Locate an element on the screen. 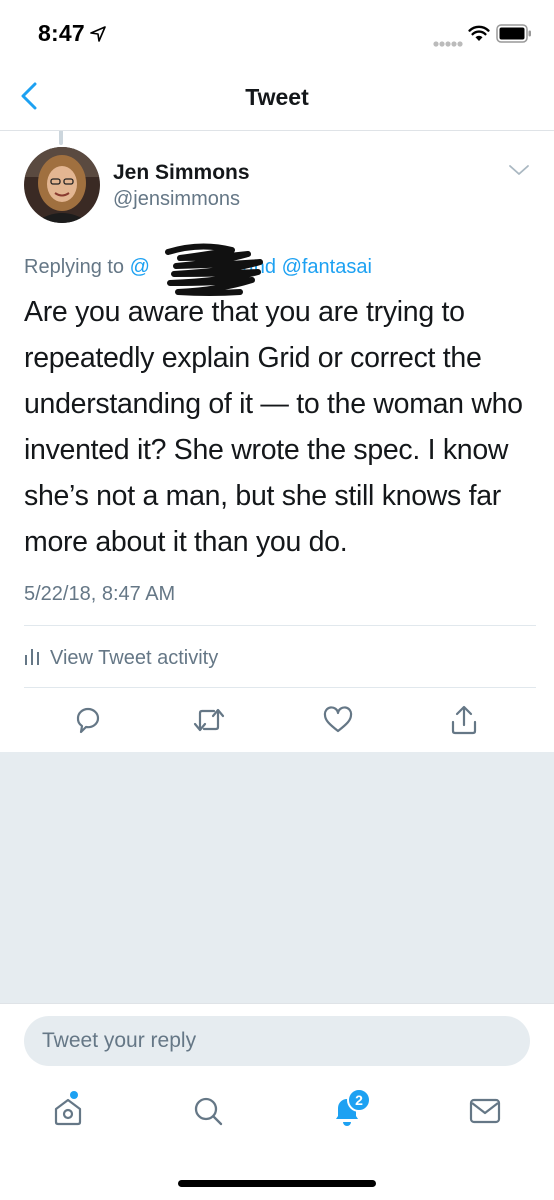  tab-messages is located at coordinates (485, 1113).